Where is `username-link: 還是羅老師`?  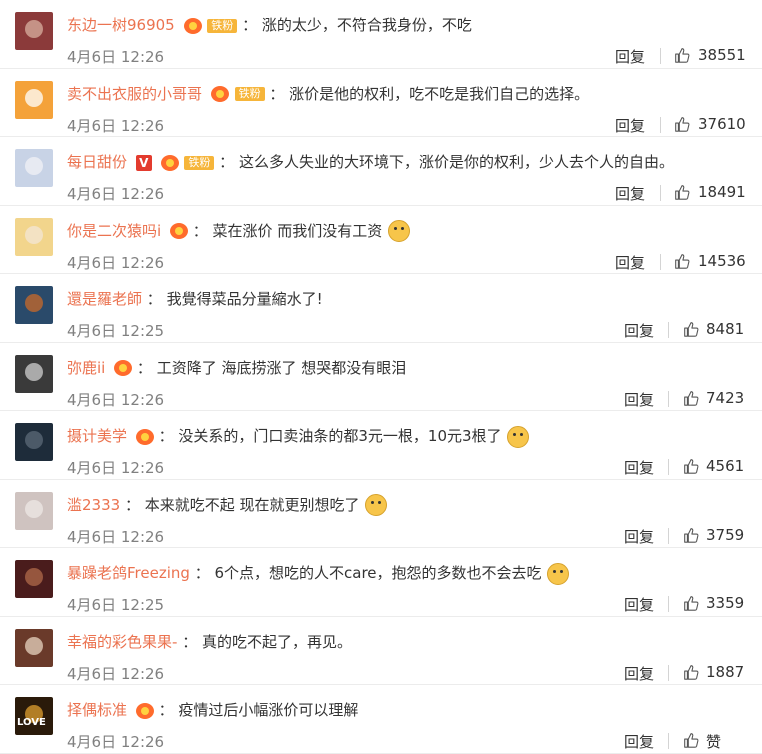 username-link: 還是羅老師 is located at coordinates (104, 299).